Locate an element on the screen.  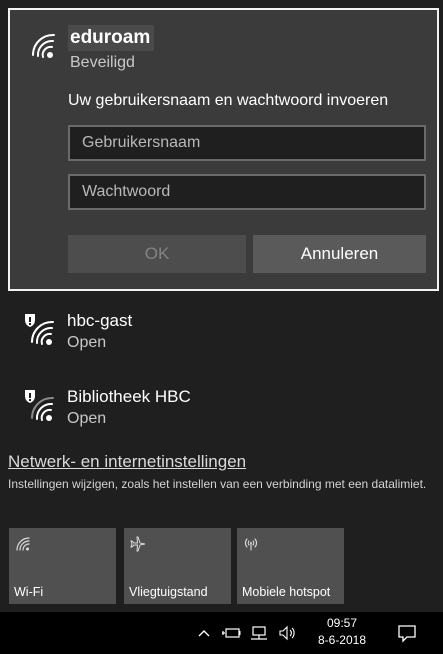
network-item-hbc-gast: hbc-gast Open is located at coordinates (221, 334).